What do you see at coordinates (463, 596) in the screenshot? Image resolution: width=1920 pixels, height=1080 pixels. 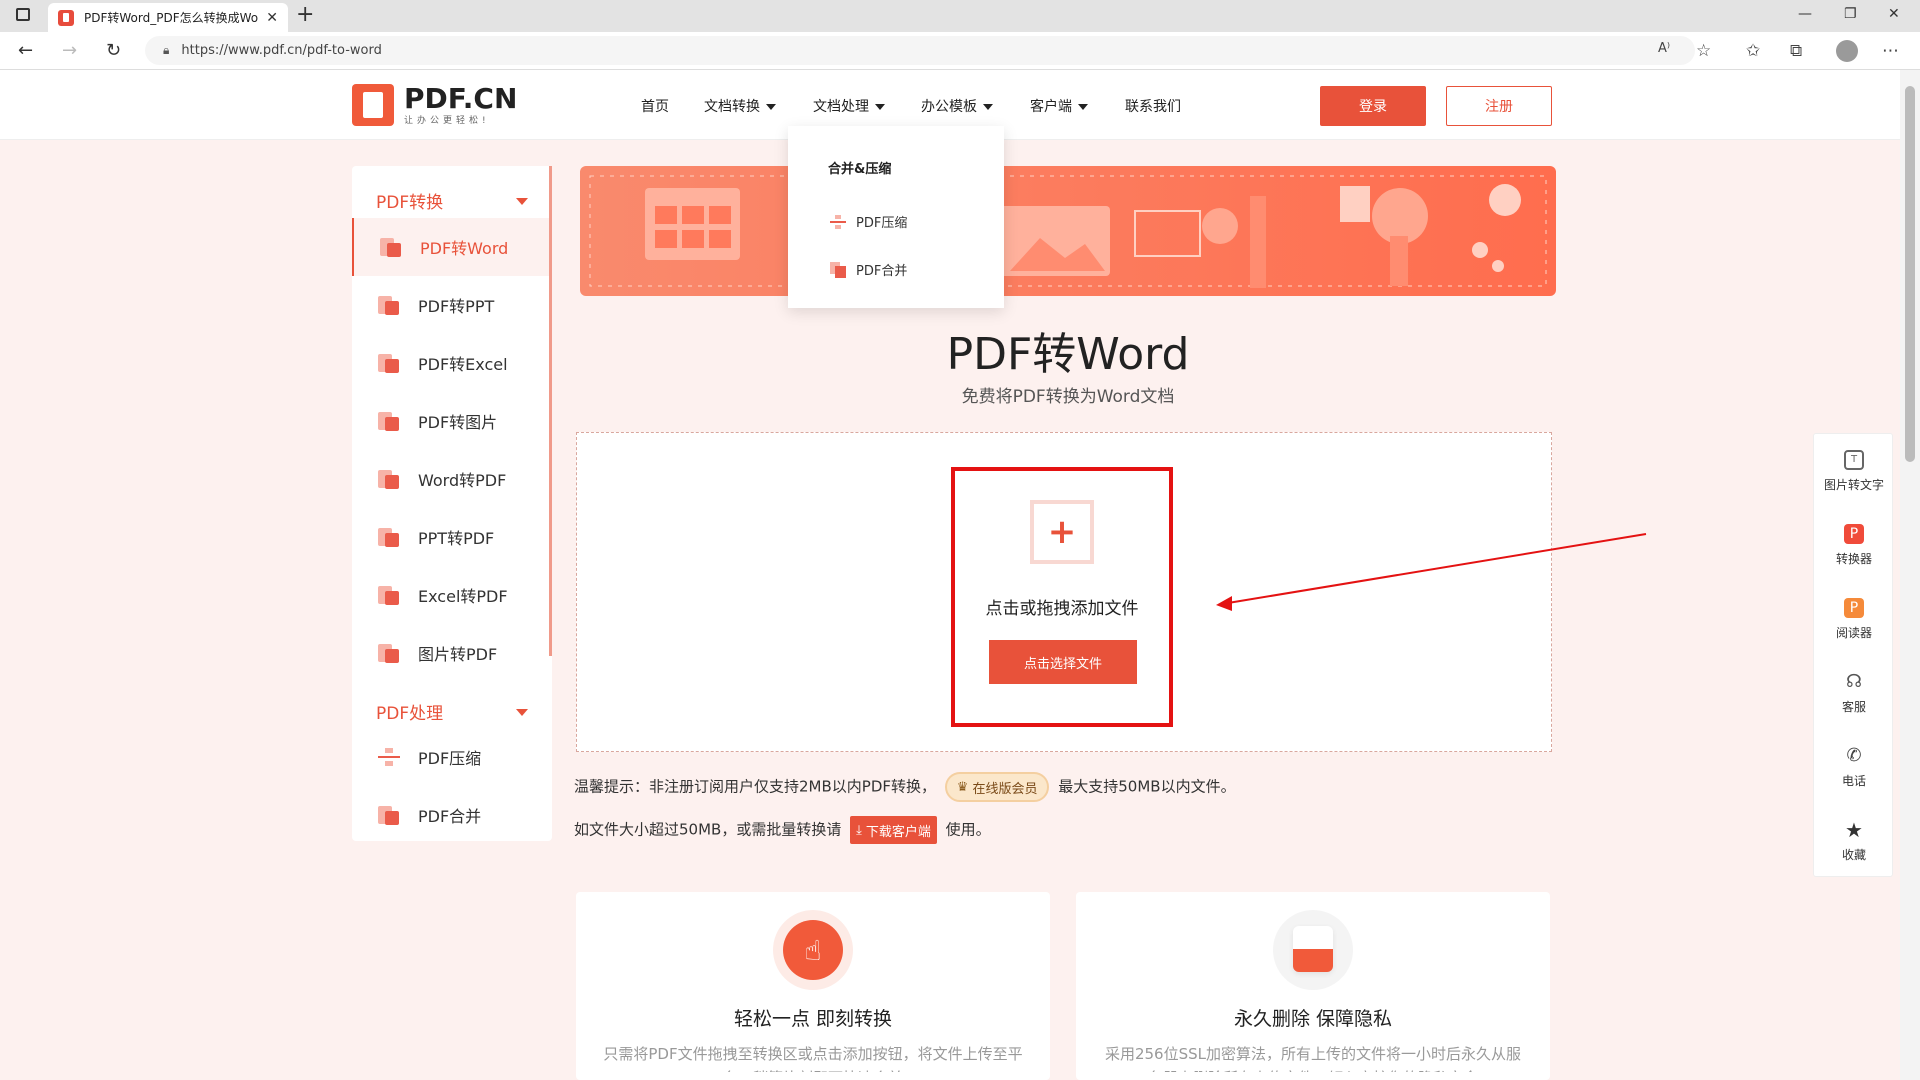 I see `sidebar-item-label: Excel转PDF` at bounding box center [463, 596].